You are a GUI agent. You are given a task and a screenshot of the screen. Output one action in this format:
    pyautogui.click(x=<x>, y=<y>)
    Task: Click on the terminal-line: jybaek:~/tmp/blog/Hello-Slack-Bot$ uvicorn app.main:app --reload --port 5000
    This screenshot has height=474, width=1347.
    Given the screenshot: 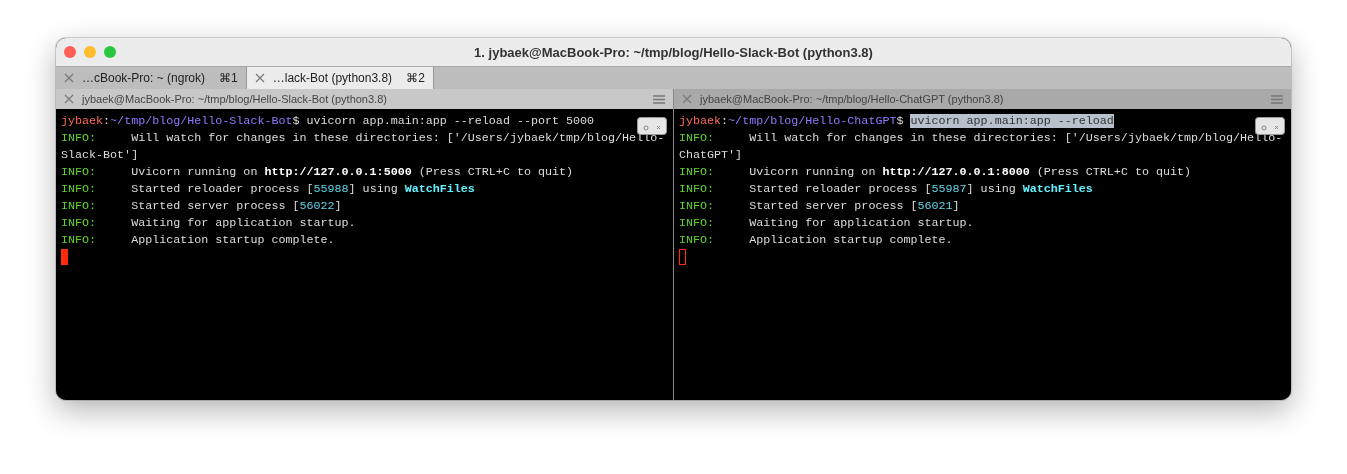 What is the action you would take?
    pyautogui.click(x=328, y=121)
    